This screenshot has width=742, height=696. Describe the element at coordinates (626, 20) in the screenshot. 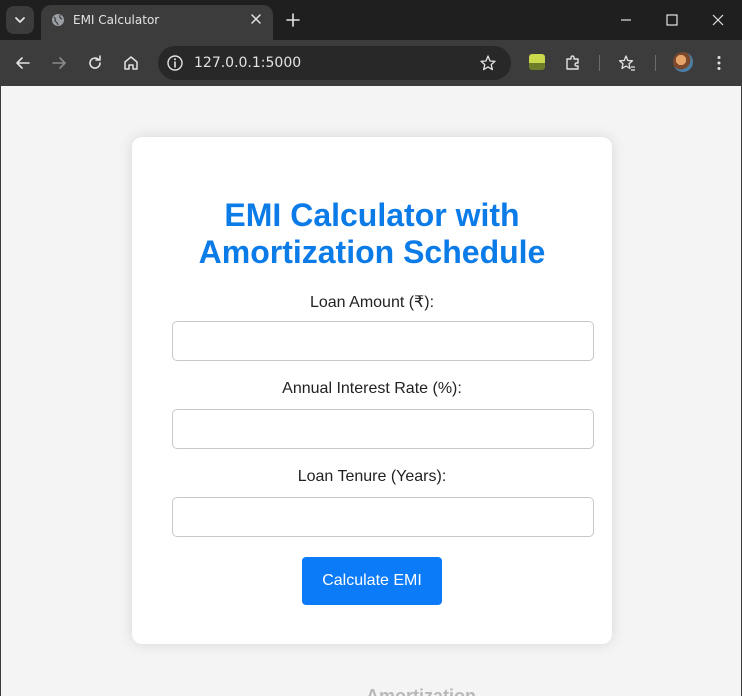

I see `minimize-icon` at that location.